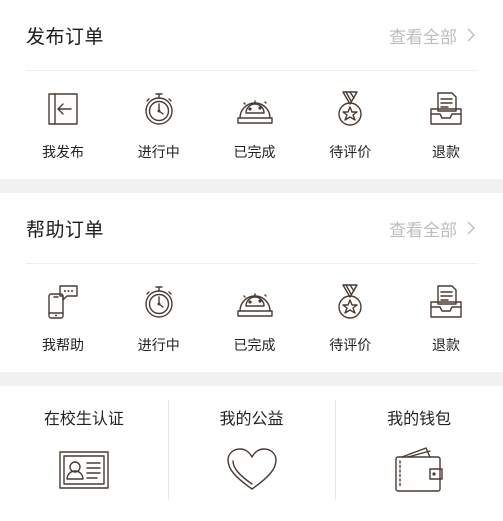  Describe the element at coordinates (446, 134) in the screenshot. I see `publish-item-refund: 退款` at that location.